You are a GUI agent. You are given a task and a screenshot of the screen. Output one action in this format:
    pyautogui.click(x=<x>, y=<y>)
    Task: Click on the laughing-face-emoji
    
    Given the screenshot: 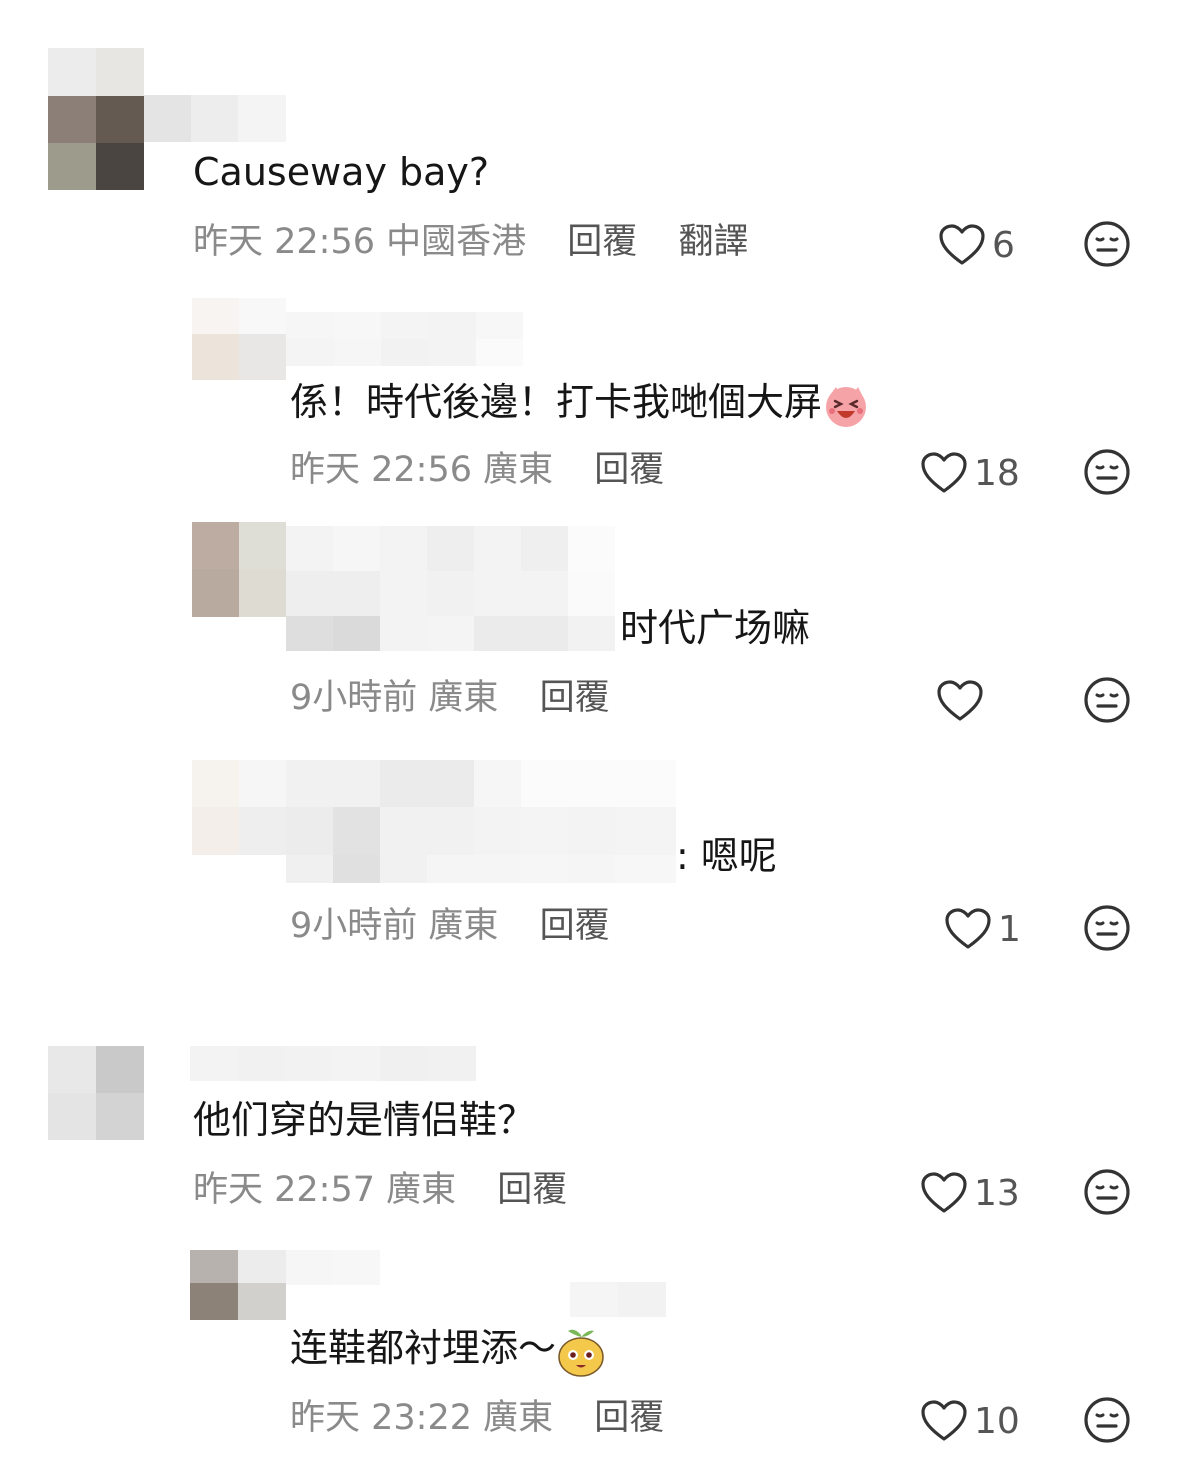 What is the action you would take?
    pyautogui.click(x=846, y=406)
    